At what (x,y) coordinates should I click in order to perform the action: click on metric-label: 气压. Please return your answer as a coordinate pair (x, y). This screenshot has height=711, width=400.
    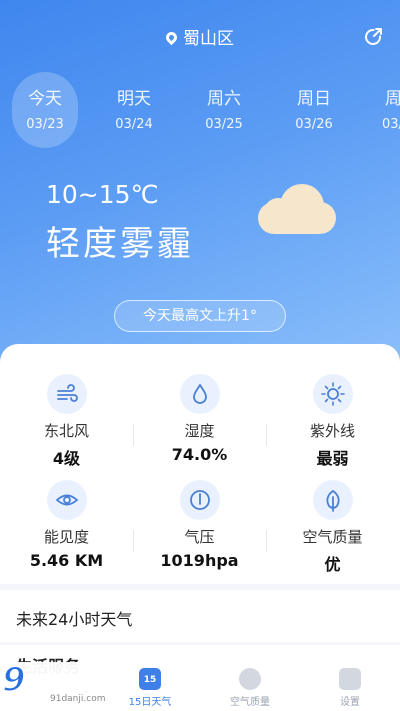
    Looking at the image, I should click on (199, 537).